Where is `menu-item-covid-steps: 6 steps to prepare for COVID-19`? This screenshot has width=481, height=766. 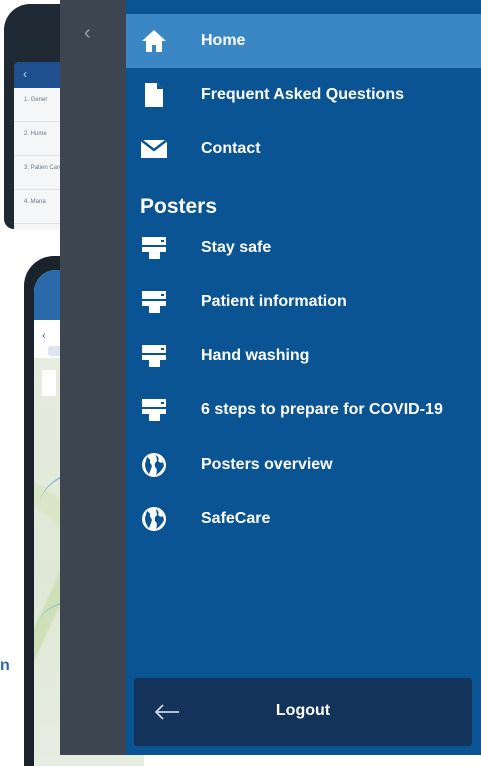
menu-item-covid-steps: 6 steps to prepare for COVID-19 is located at coordinates (303, 410).